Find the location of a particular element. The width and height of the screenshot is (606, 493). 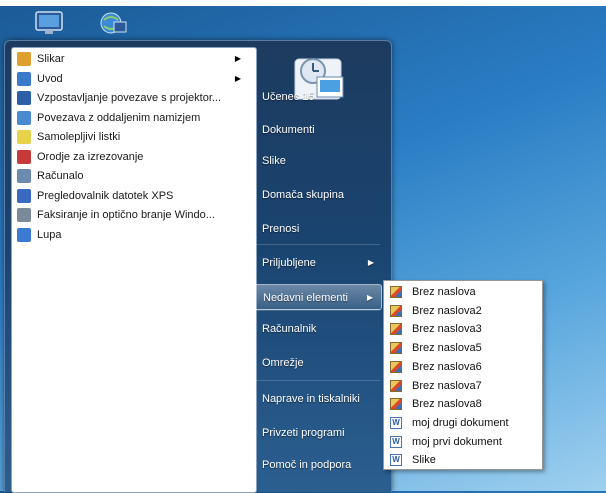

place-item-label: Prenosi is located at coordinates (281, 229).